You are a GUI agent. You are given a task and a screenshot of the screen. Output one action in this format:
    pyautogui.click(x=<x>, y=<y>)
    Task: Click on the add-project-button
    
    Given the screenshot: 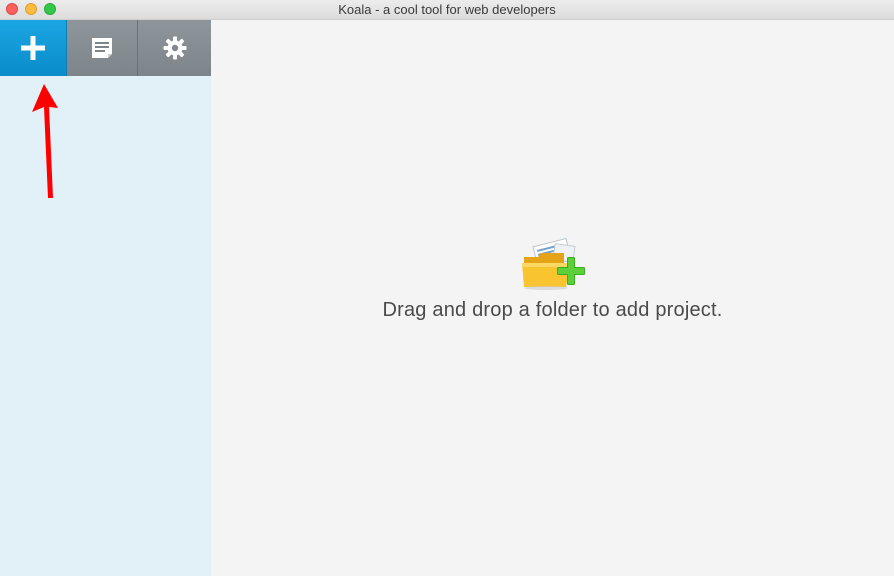 What is the action you would take?
    pyautogui.click(x=33, y=48)
    